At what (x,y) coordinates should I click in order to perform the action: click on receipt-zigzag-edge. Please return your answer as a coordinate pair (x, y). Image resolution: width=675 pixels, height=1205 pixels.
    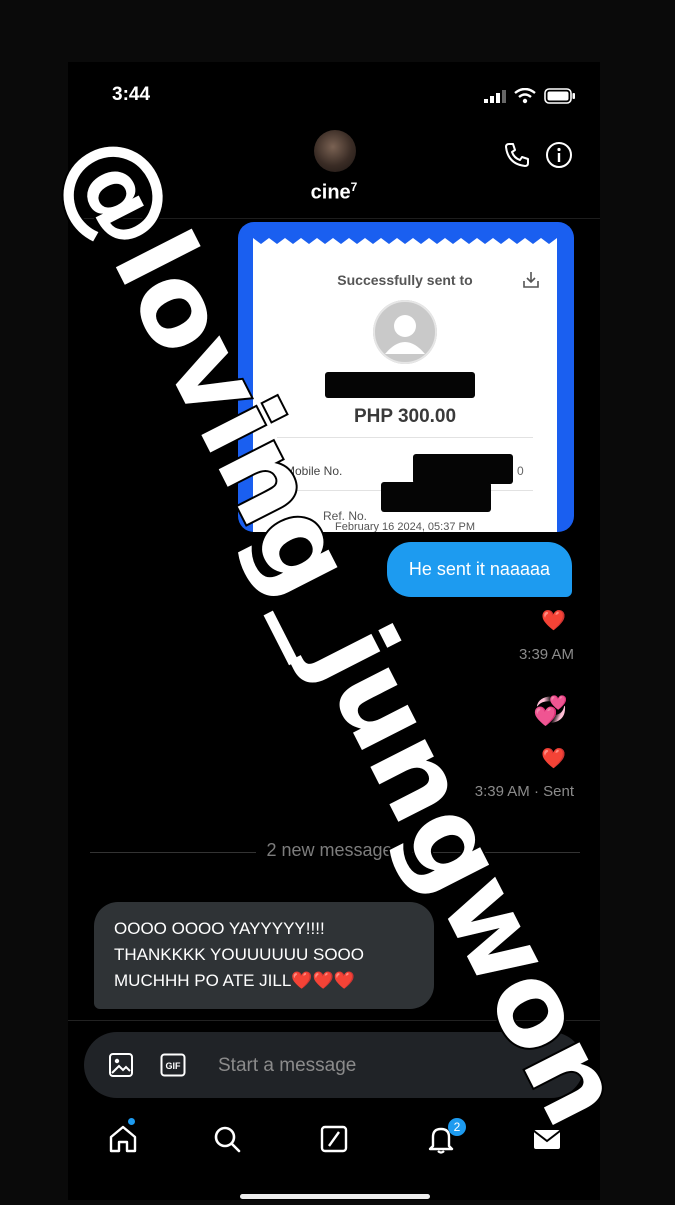
    Looking at the image, I should click on (405, 238).